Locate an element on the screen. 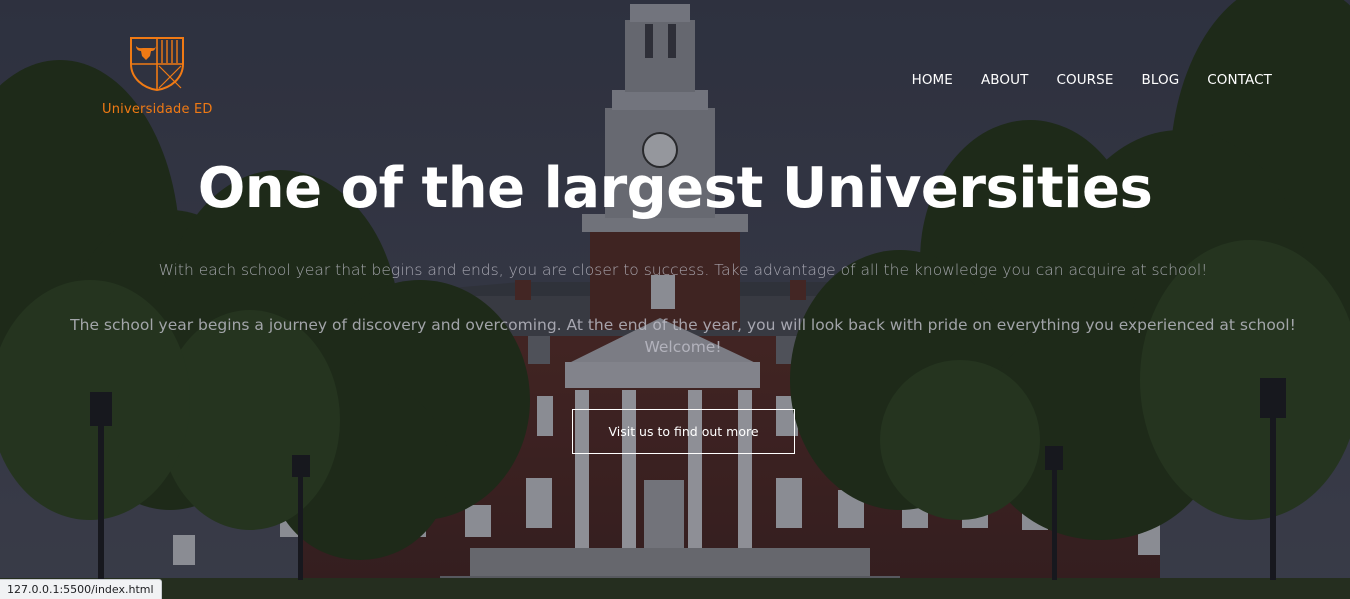 Image resolution: width=1350 pixels, height=599 pixels. brand-name: Universidade ED is located at coordinates (157, 109).